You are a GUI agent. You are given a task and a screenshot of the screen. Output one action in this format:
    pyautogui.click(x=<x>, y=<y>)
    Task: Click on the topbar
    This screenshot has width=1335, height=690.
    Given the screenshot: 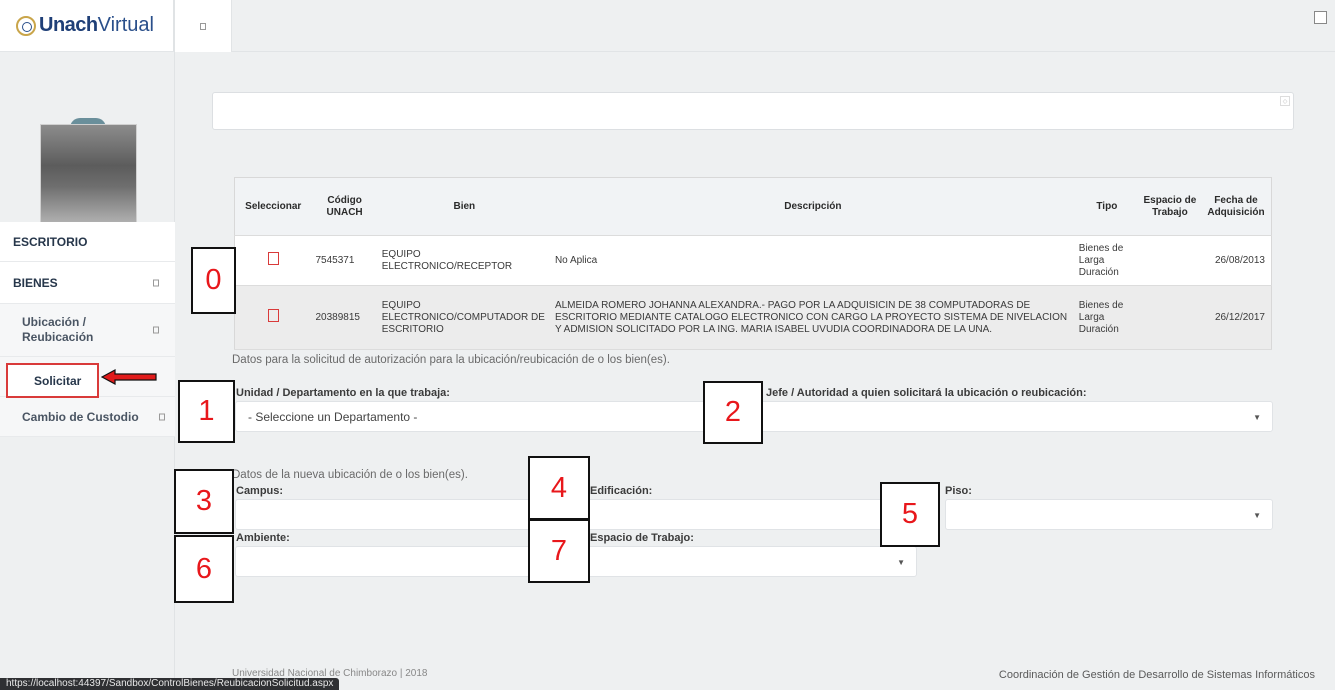 What is the action you would take?
    pyautogui.click(x=755, y=26)
    